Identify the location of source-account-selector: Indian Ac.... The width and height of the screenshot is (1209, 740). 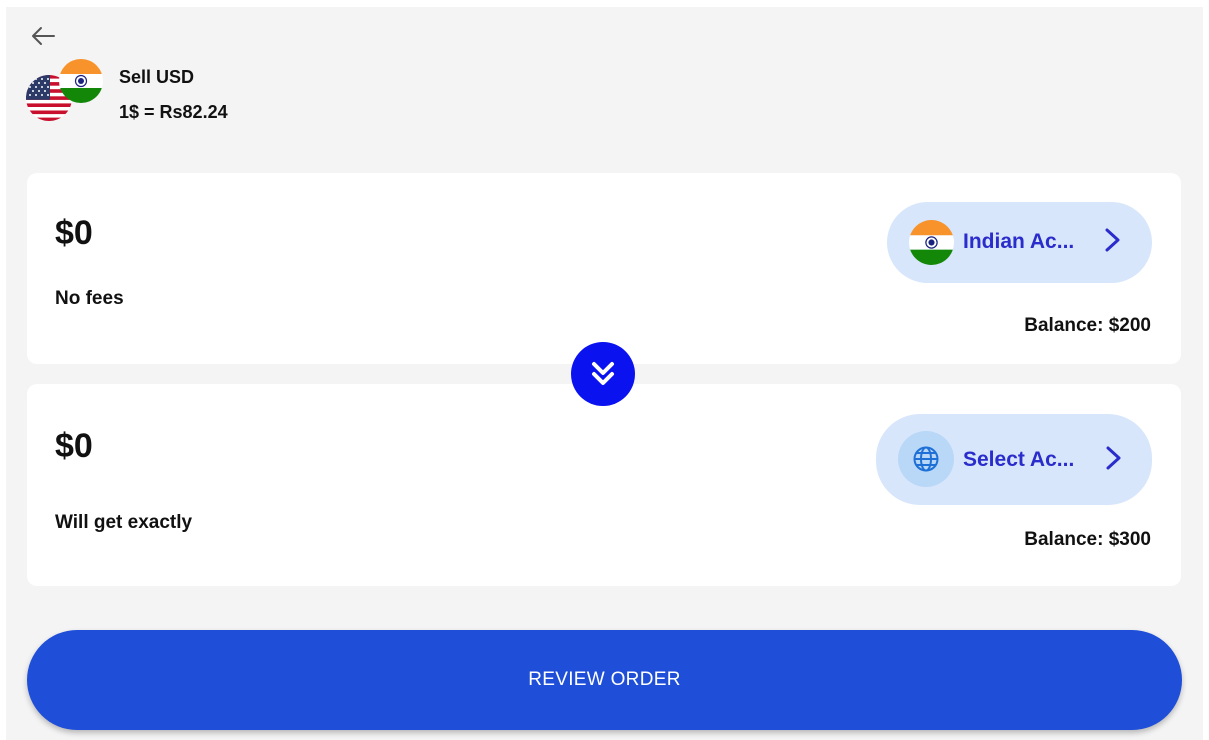
(1019, 242).